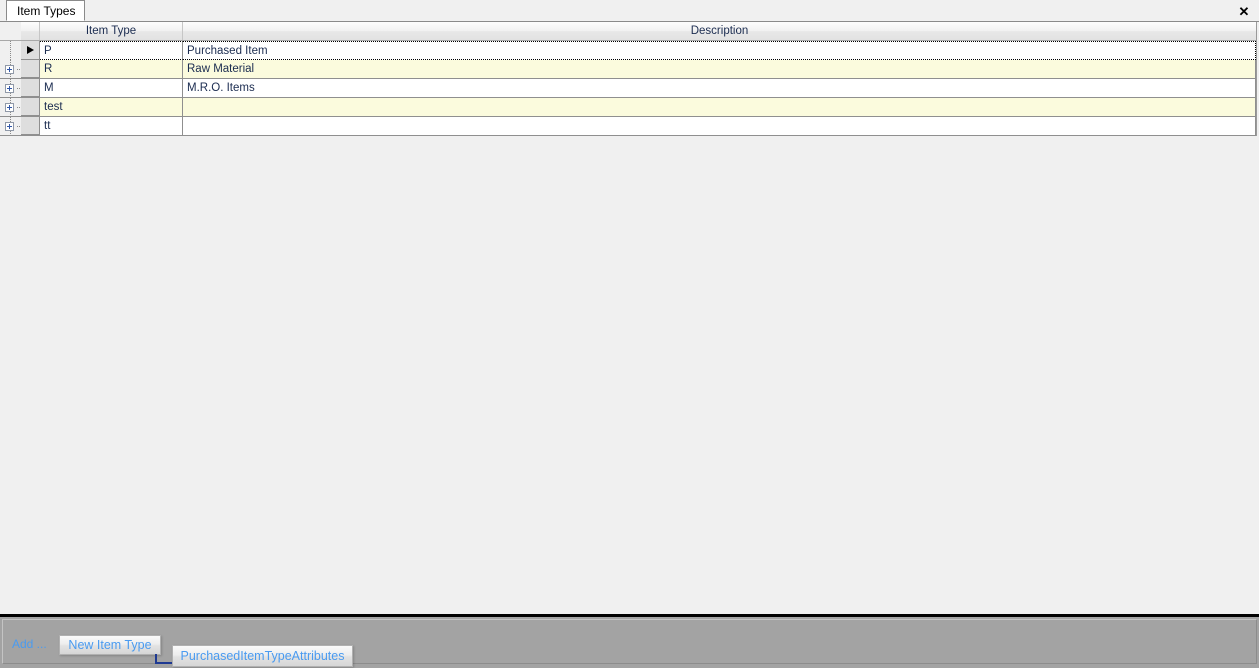  I want to click on tab-item-types-label: Item Types, so click(46, 10).